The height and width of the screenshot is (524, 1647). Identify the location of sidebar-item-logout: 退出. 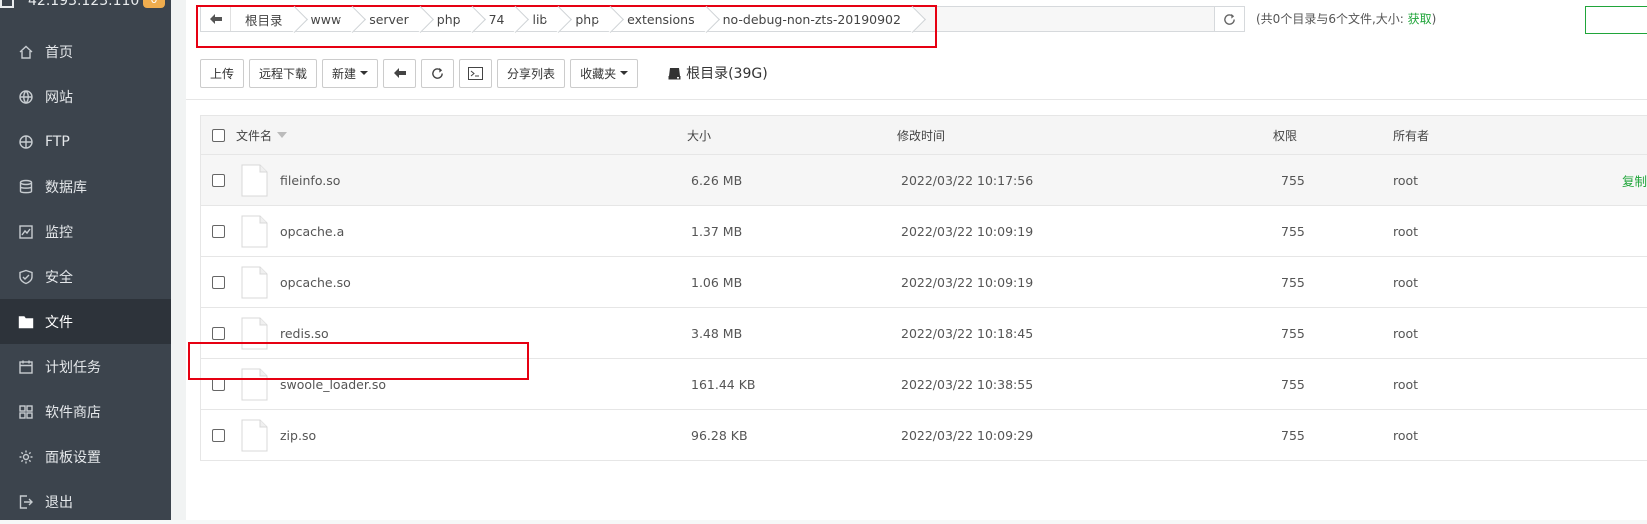
(85, 501).